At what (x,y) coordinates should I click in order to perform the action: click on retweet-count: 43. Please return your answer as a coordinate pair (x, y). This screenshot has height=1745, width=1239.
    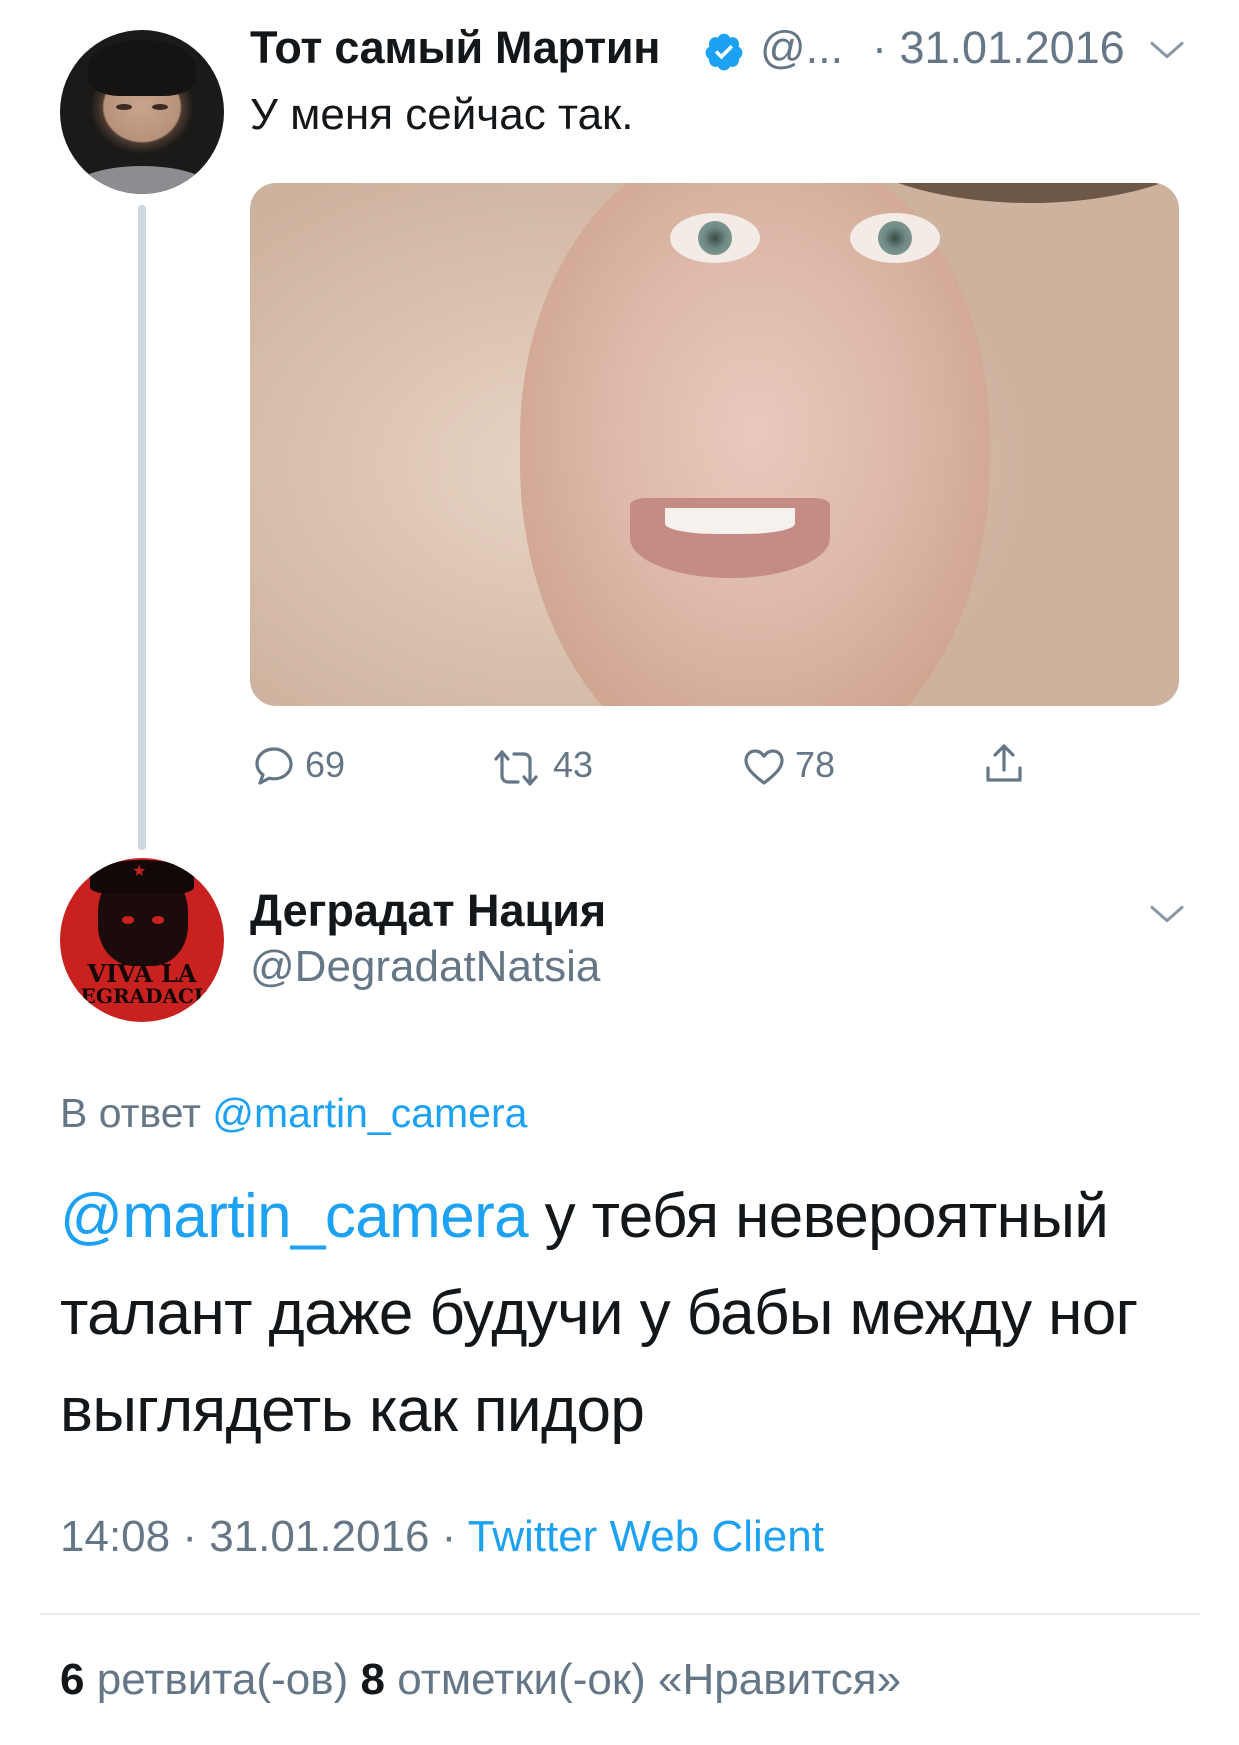
    Looking at the image, I should click on (573, 765).